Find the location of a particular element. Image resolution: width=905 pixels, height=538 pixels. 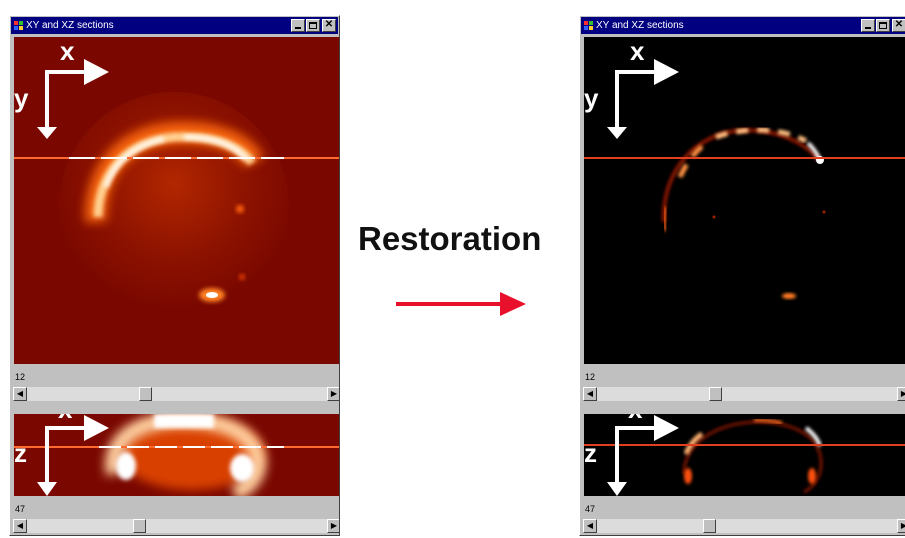

arrow-right-icon is located at coordinates (461, 304).